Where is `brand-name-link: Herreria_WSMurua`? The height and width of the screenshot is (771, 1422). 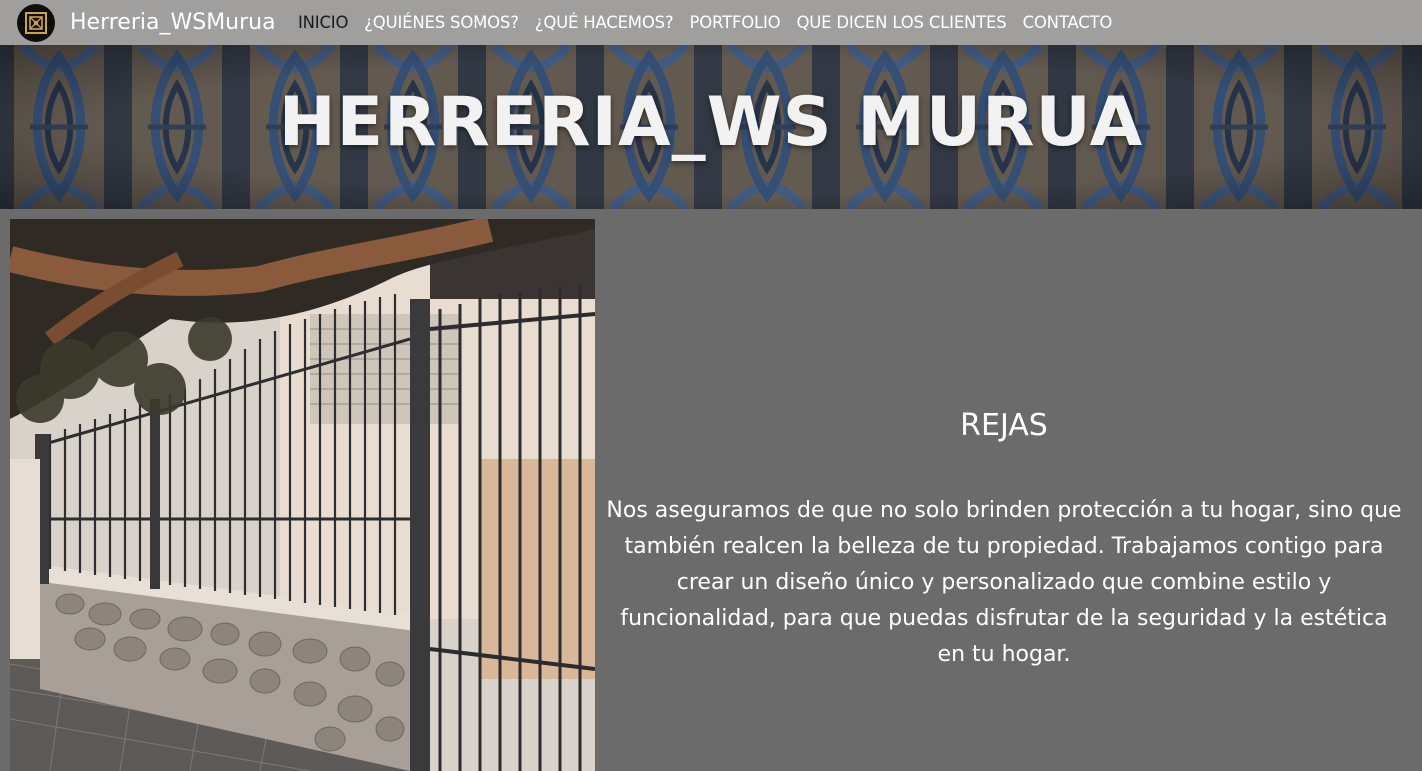
brand-name-link: Herreria_WSMurua is located at coordinates (173, 23).